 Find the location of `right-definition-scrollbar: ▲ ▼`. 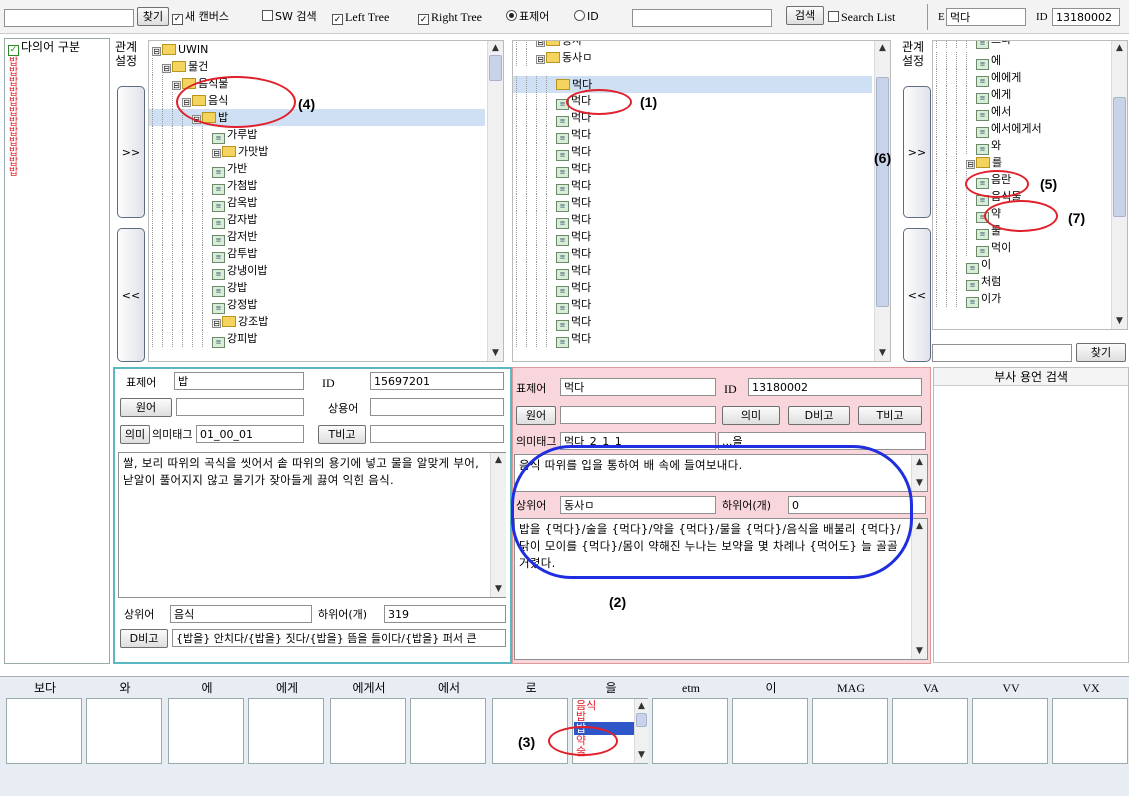

right-definition-scrollbar: ▲ ▼ is located at coordinates (919, 473).